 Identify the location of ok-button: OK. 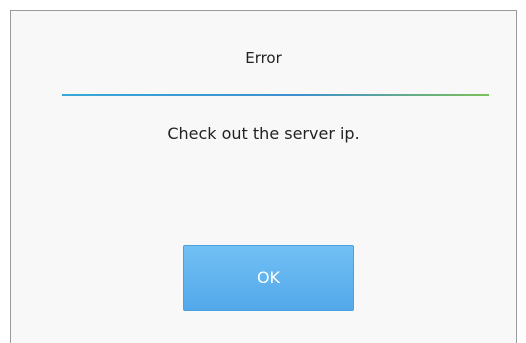
(268, 278).